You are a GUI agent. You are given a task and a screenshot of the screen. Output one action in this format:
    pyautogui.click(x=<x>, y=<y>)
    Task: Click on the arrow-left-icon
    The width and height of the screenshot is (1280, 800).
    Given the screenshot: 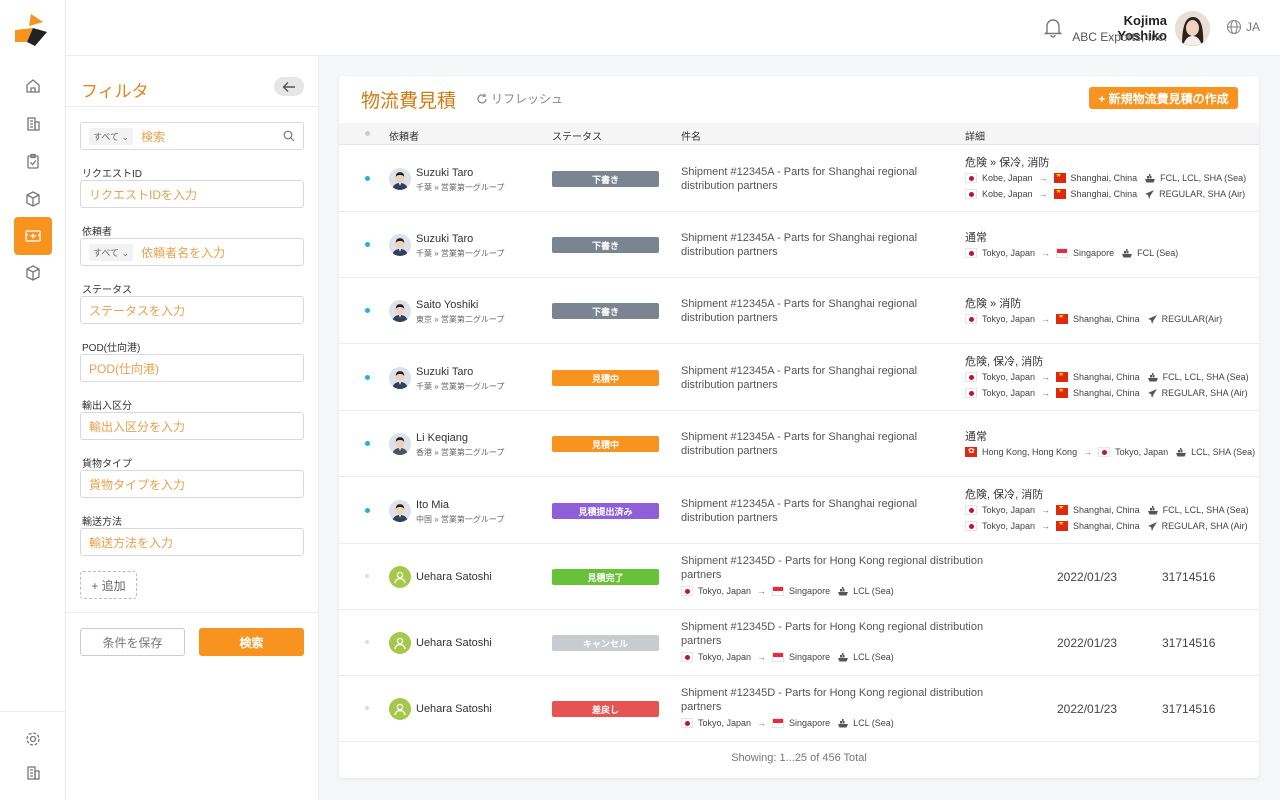 What is the action you would take?
    pyautogui.click(x=288, y=86)
    